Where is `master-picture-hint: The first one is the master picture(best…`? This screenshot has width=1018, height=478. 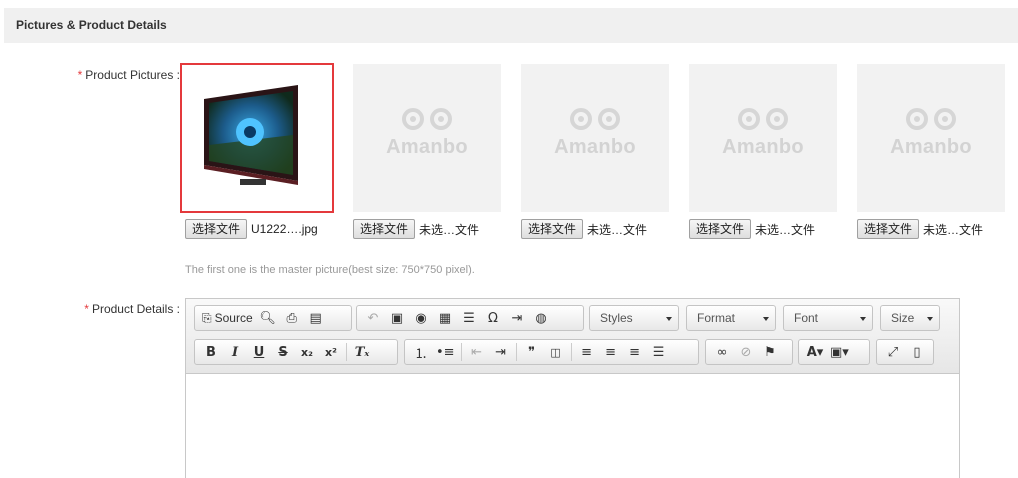 master-picture-hint: The first one is the master picture(best… is located at coordinates (330, 270).